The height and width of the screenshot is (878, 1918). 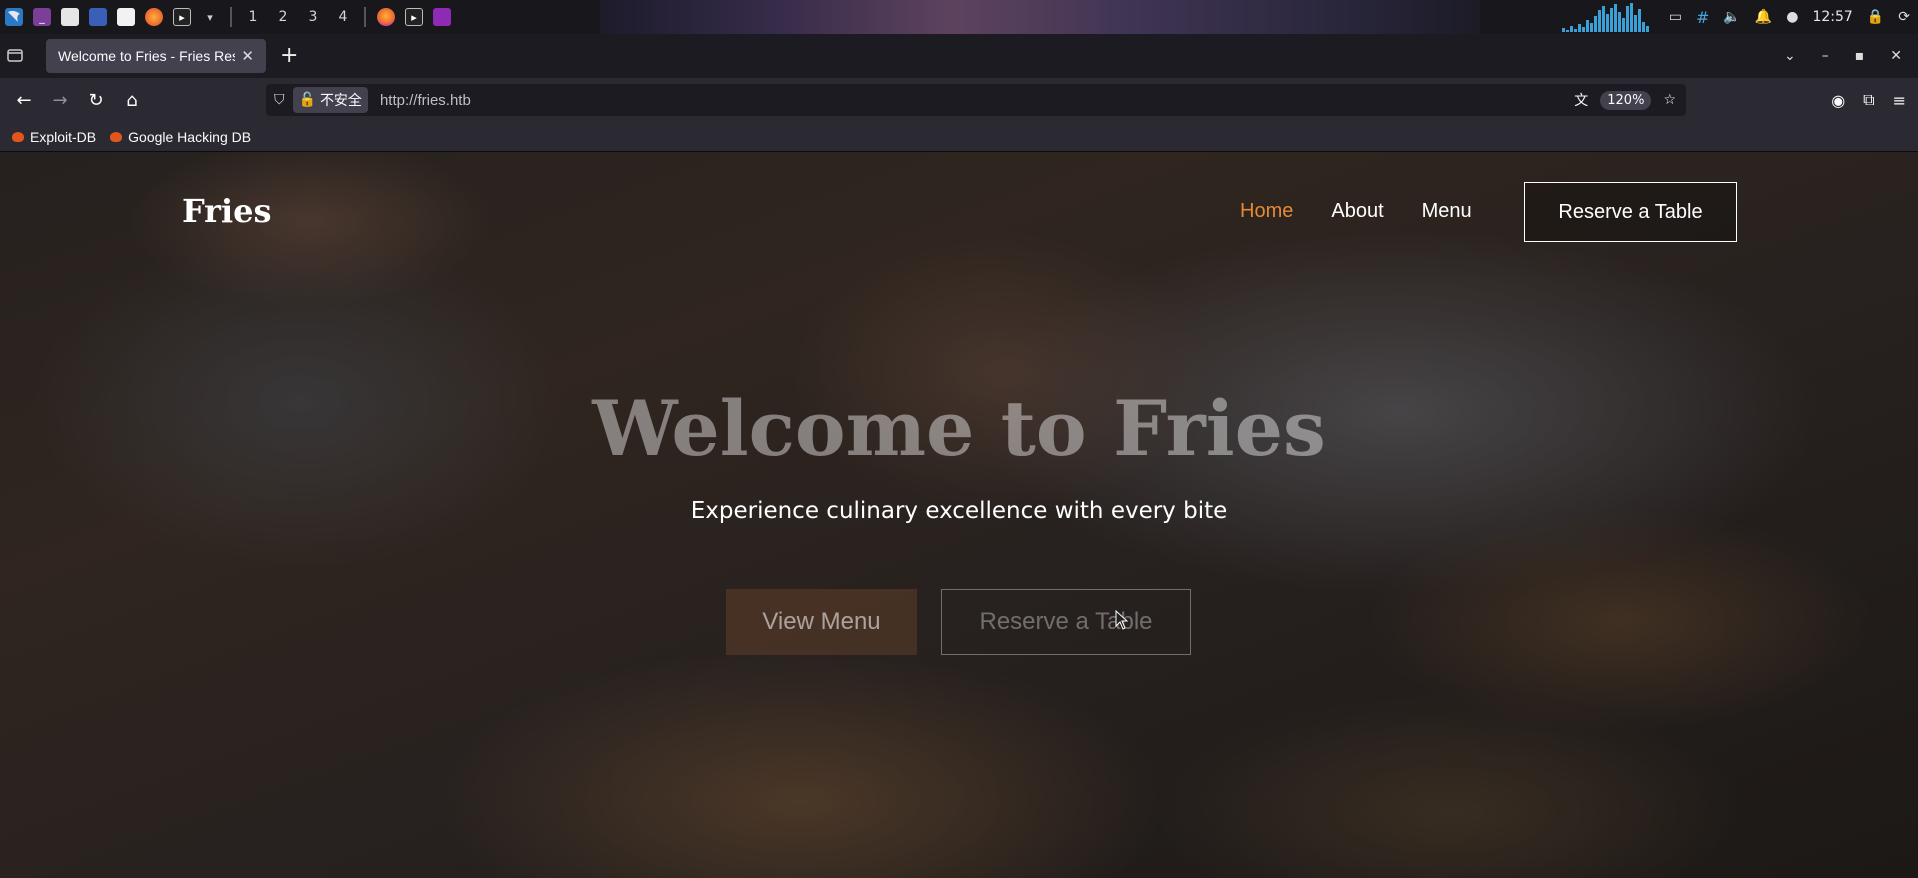 What do you see at coordinates (425, 100) in the screenshot?
I see `url-text: http://fries.htb` at bounding box center [425, 100].